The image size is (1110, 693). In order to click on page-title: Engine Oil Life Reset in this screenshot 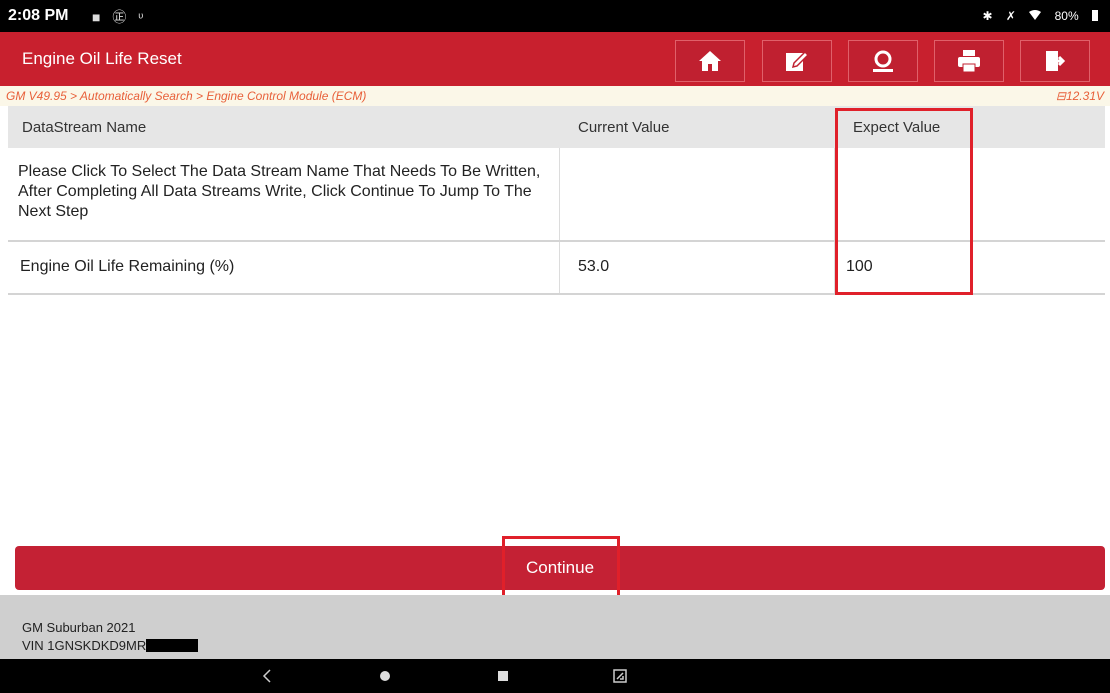, I will do `click(102, 58)`.